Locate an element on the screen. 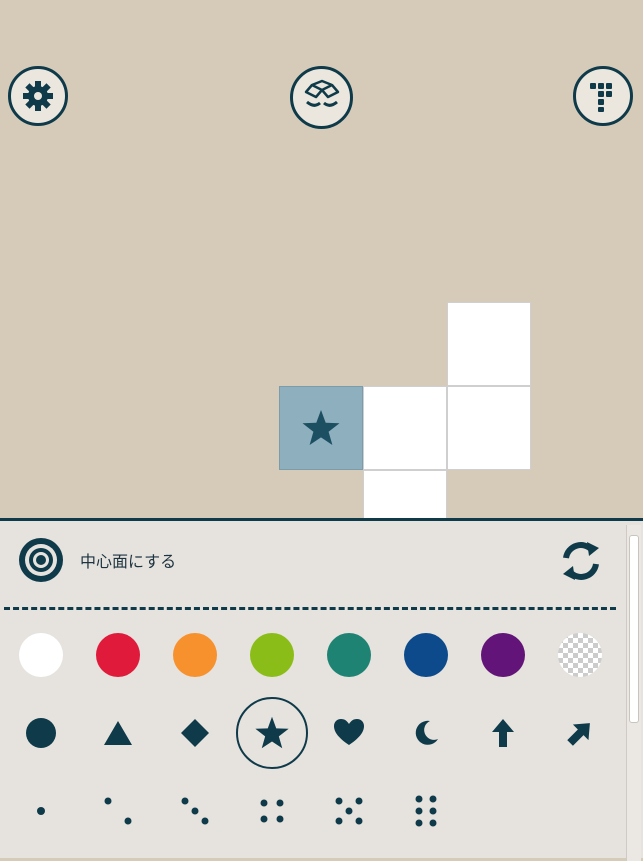 This screenshot has height=861, width=643. net-face-bottom is located at coordinates (405, 495).